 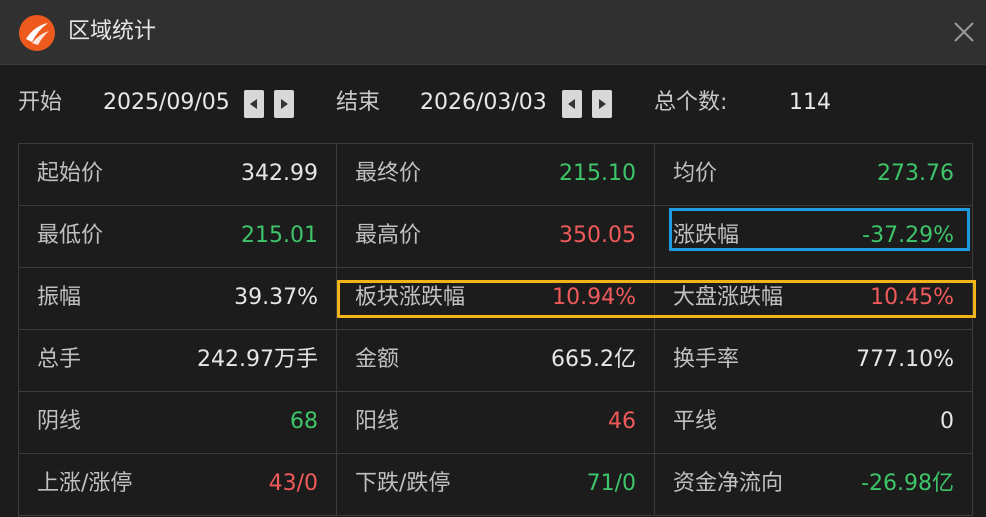 I want to click on end-date: 2026/03/03, so click(x=483, y=103).